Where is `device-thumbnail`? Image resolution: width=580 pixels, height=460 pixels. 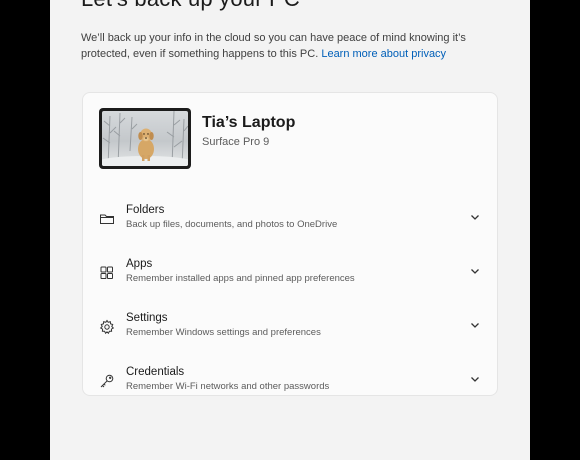
device-thumbnail is located at coordinates (145, 138).